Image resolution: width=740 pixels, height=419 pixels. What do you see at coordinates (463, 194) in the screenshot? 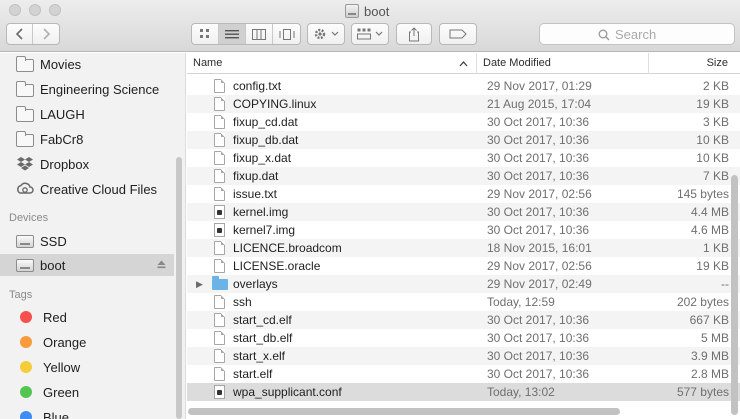
I see `file-row: issue.txt 29 Nov 2017, 02:56 145 bytes` at bounding box center [463, 194].